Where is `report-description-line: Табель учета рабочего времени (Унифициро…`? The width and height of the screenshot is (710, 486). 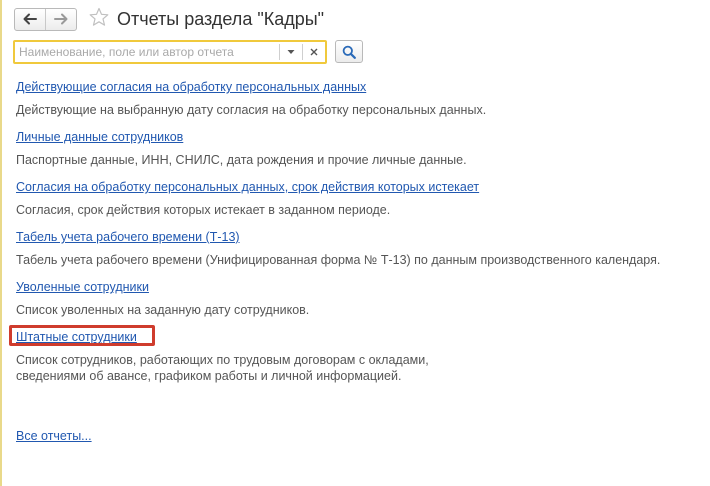
report-description-line: Табель учета рабочего времени (Унифициро… is located at coordinates (338, 260).